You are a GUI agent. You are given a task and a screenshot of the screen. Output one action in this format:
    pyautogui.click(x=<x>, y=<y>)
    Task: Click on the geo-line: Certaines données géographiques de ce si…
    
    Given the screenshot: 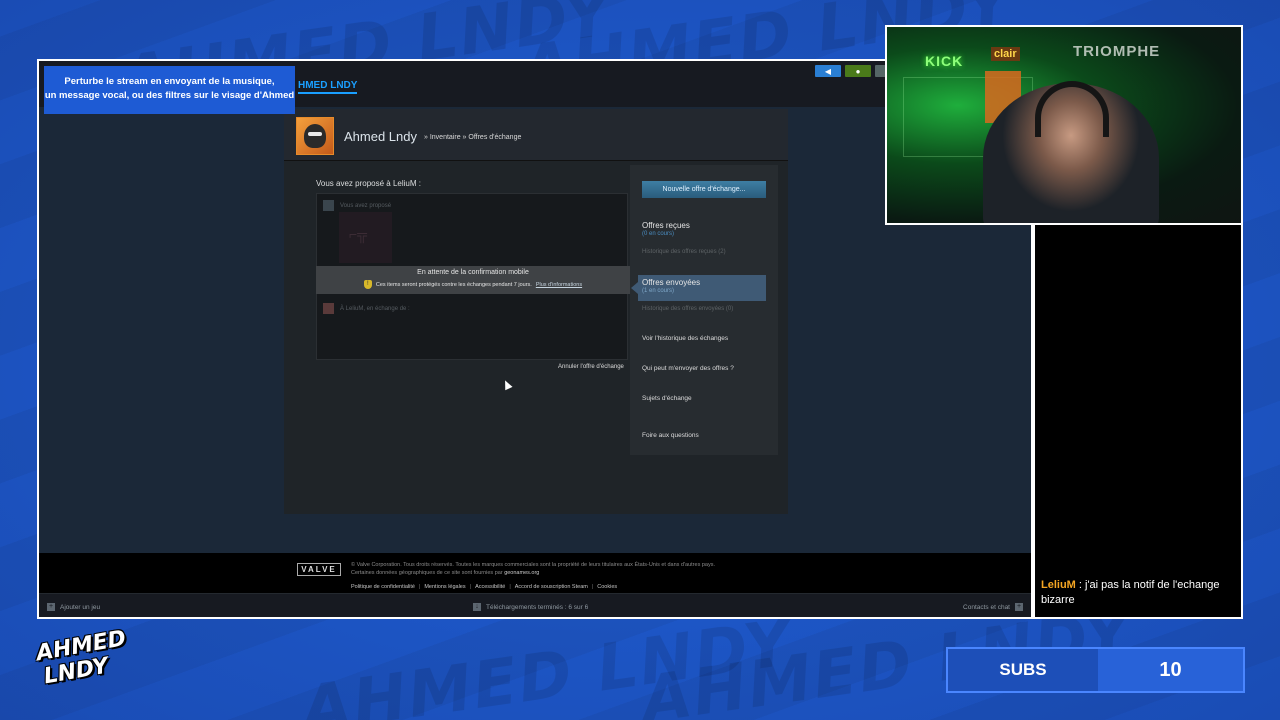 What is the action you would take?
    pyautogui.click(x=571, y=573)
    